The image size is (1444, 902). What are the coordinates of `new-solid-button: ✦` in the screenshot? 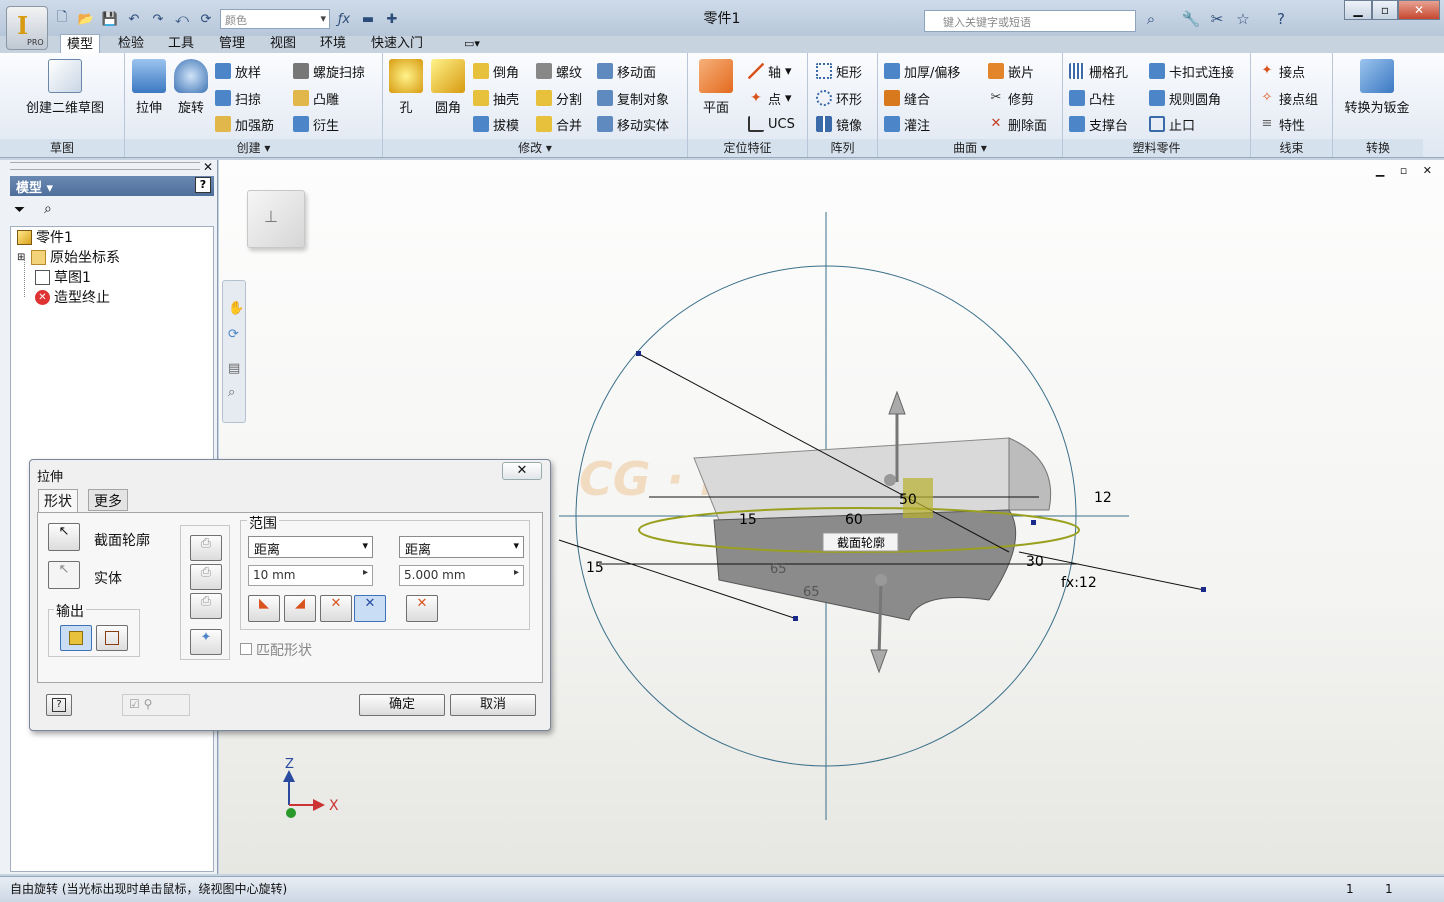 It's located at (206, 642).